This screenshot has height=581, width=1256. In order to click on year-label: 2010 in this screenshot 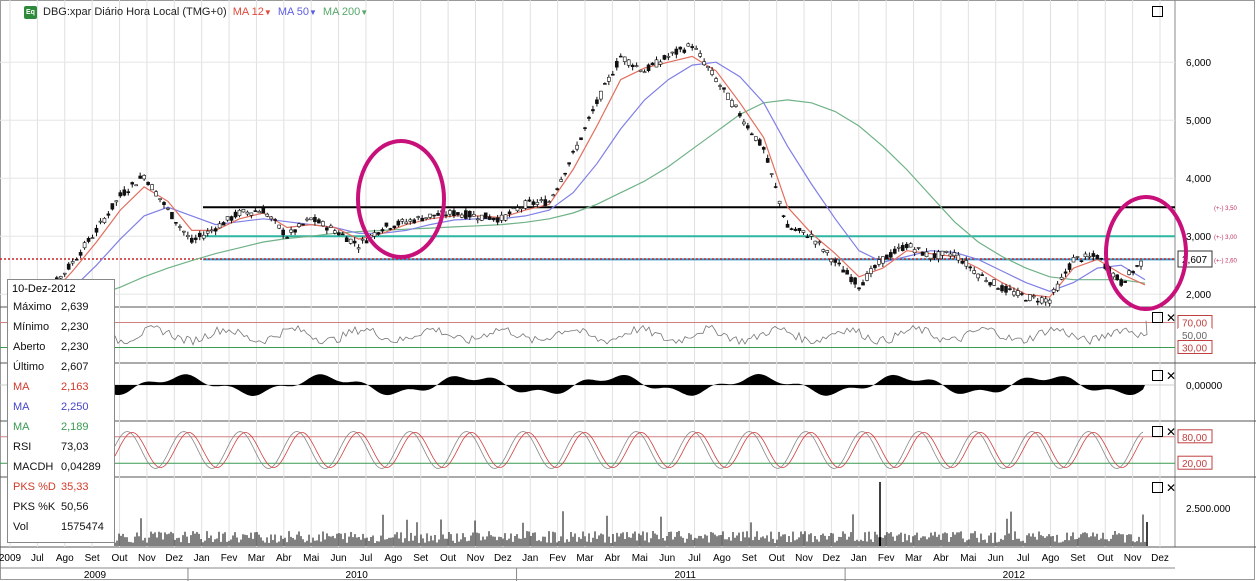, I will do `click(357, 575)`.